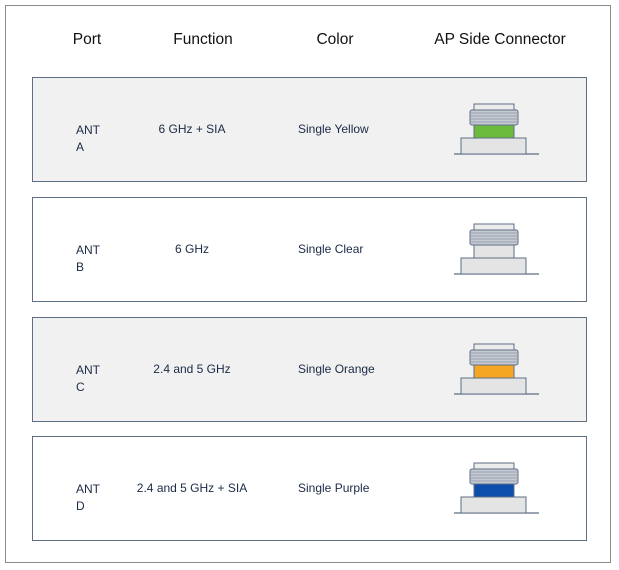 The width and height of the screenshot is (619, 570). Describe the element at coordinates (88, 259) in the screenshot. I see `port-cell: ANT B` at that location.